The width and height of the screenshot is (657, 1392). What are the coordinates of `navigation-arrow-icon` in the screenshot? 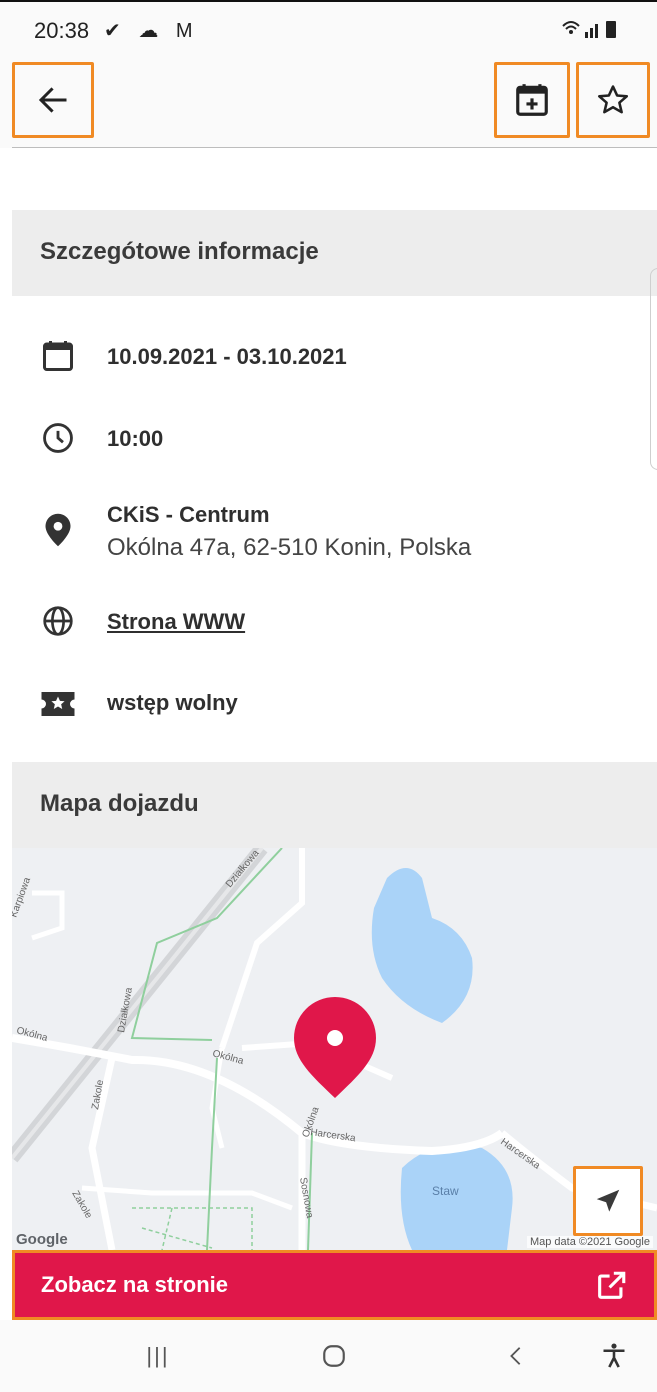 It's located at (608, 1200).